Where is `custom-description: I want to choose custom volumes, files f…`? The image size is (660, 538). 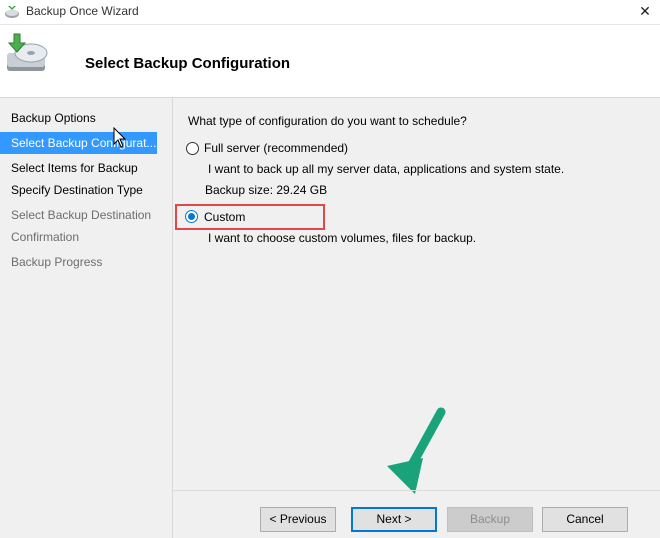 custom-description: I want to choose custom volumes, files f… is located at coordinates (342, 238).